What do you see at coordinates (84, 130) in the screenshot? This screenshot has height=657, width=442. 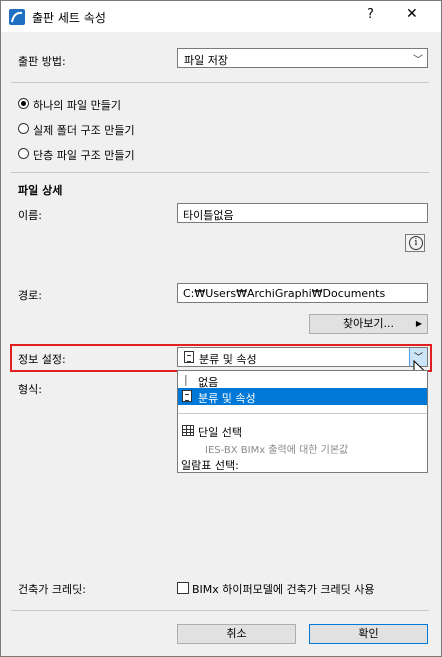 I see `radio-folder-structure-label: 실제 폴더 구조 만들기` at bounding box center [84, 130].